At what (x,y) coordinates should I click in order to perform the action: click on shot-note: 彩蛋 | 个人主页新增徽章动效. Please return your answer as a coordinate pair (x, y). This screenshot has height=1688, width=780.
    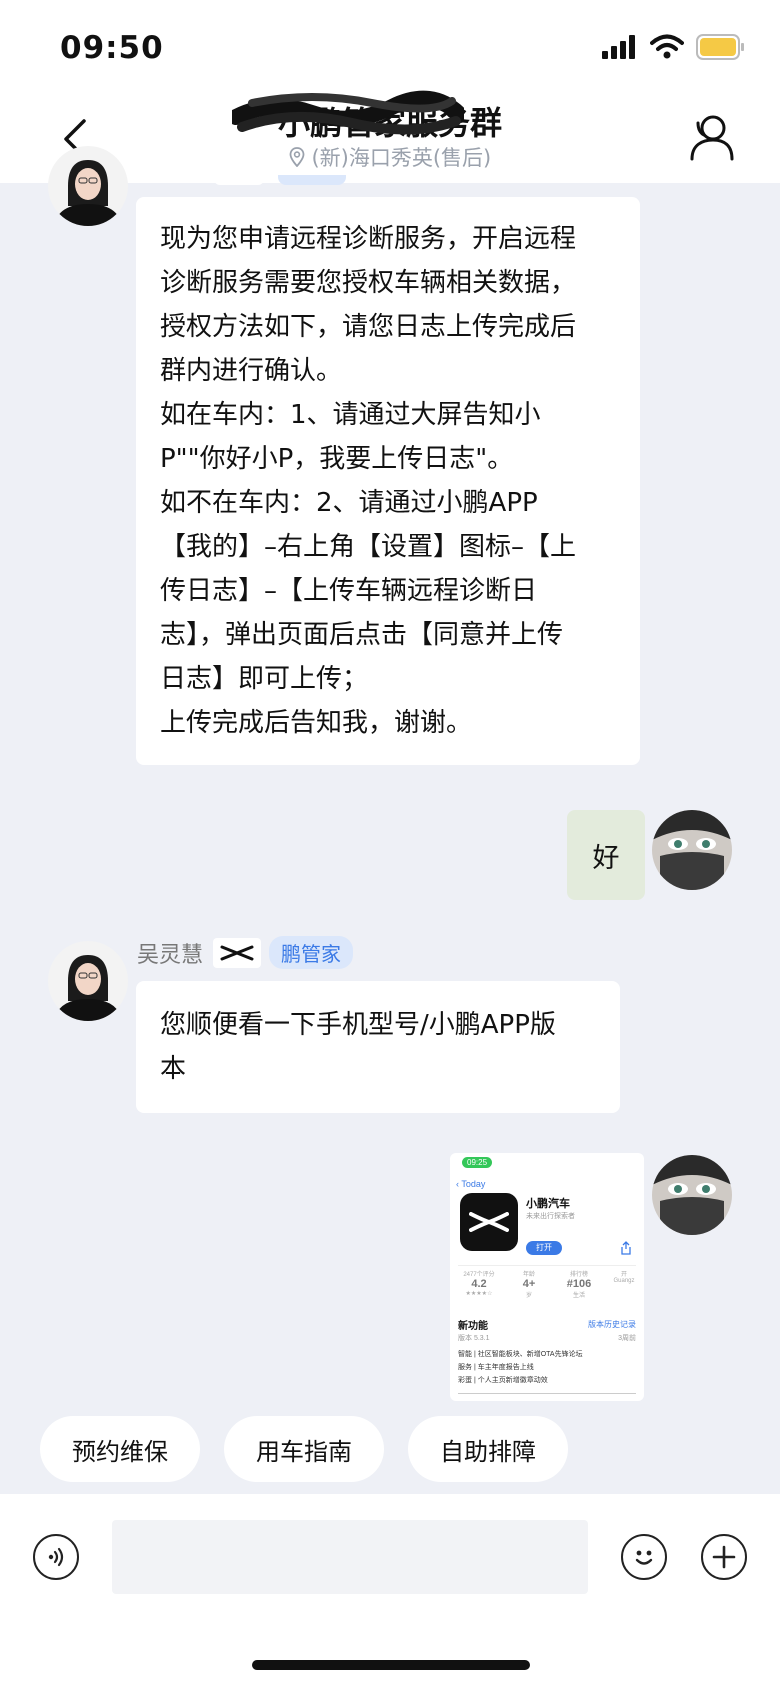
    Looking at the image, I should click on (503, 1380).